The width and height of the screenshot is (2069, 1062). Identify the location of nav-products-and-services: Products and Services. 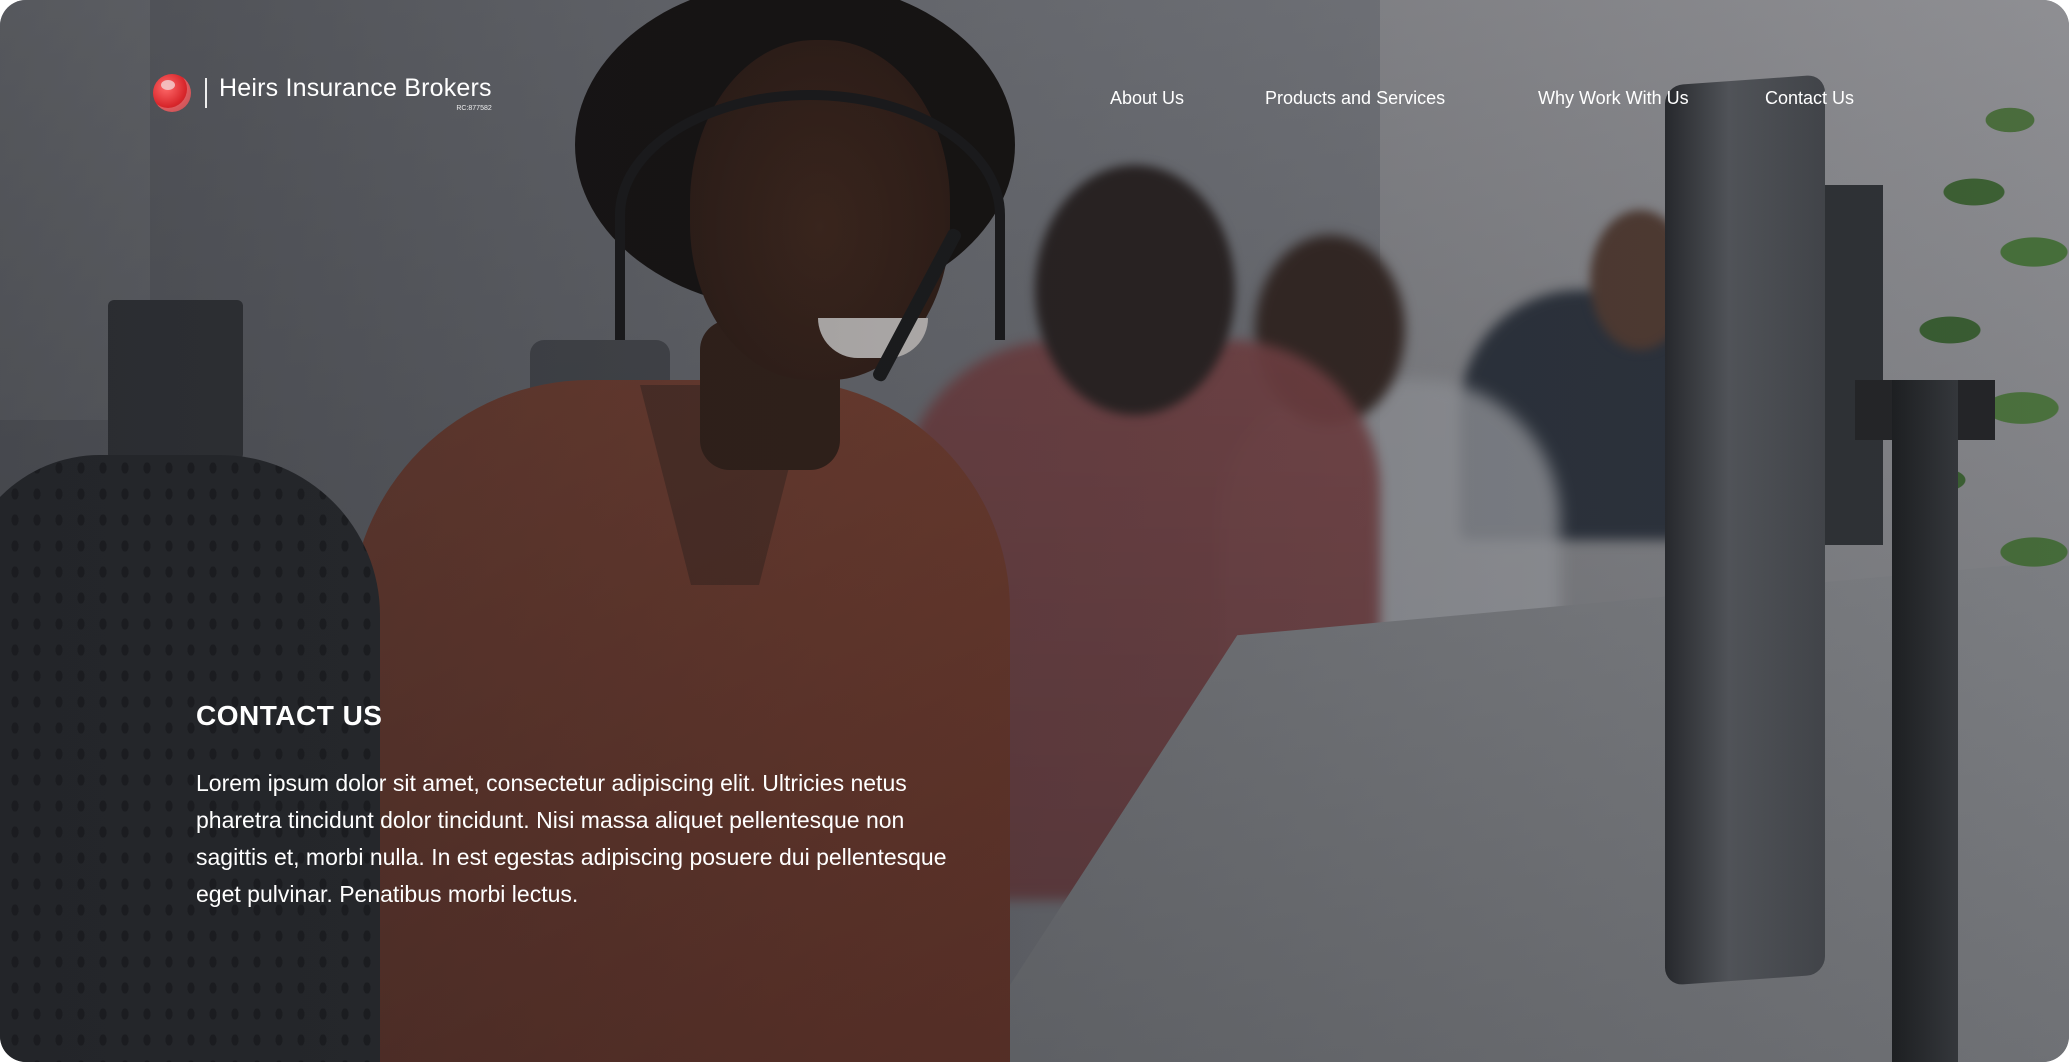
(1355, 98).